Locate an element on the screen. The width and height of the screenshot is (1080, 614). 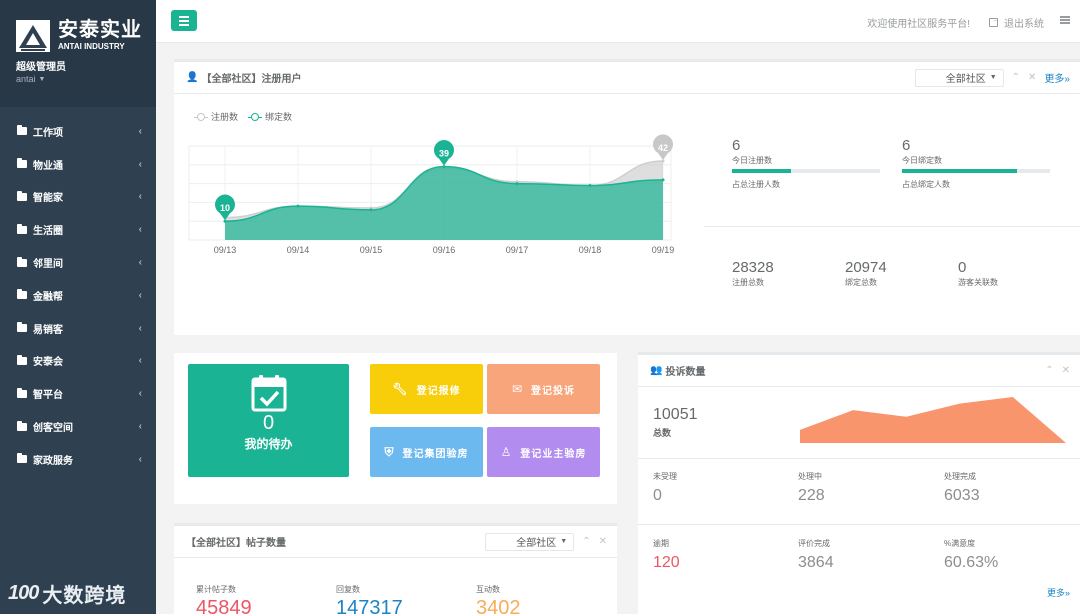
today-register-progress is located at coordinates (806, 171).